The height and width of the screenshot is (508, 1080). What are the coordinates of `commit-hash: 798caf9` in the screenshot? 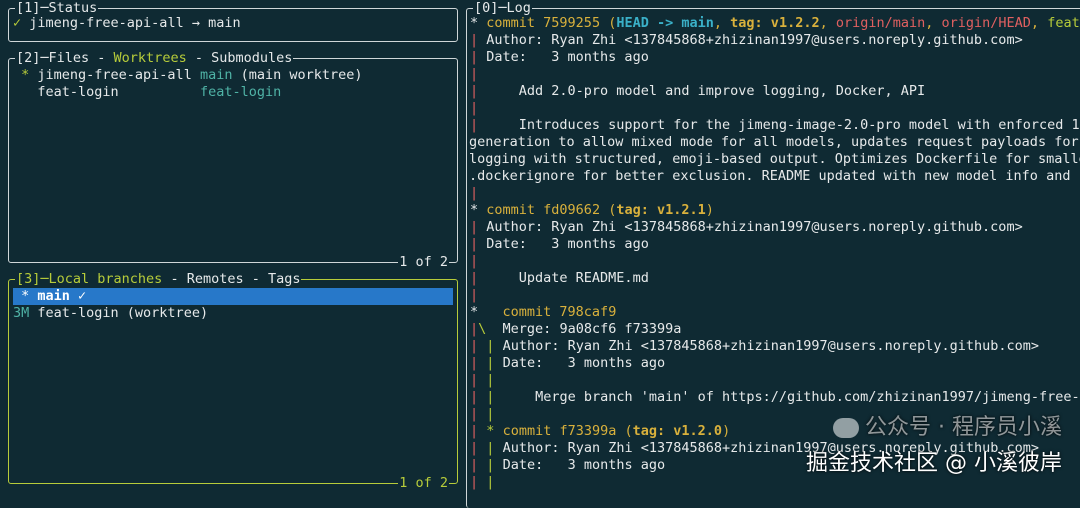 It's located at (588, 312).